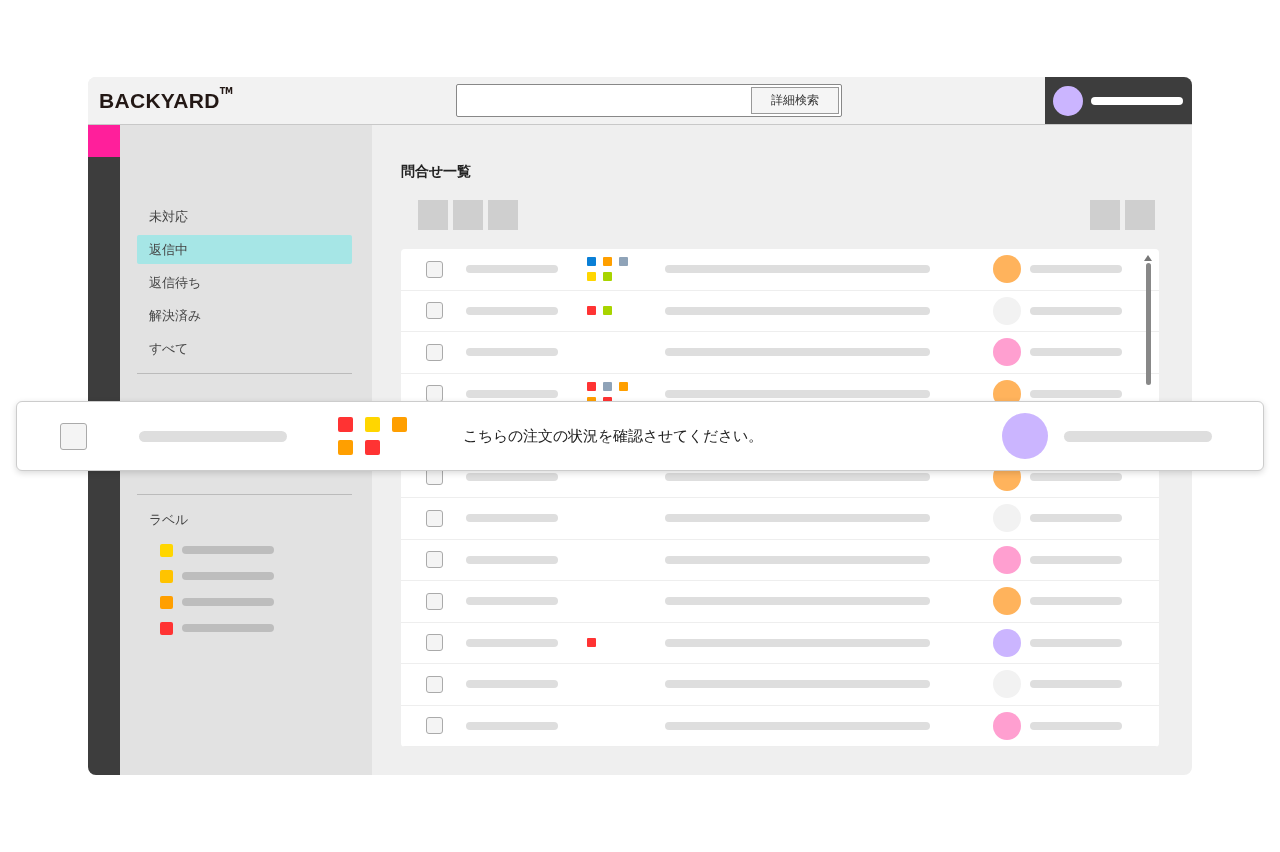 The height and width of the screenshot is (852, 1280). I want to click on labels-heading: ラベル, so click(169, 520).